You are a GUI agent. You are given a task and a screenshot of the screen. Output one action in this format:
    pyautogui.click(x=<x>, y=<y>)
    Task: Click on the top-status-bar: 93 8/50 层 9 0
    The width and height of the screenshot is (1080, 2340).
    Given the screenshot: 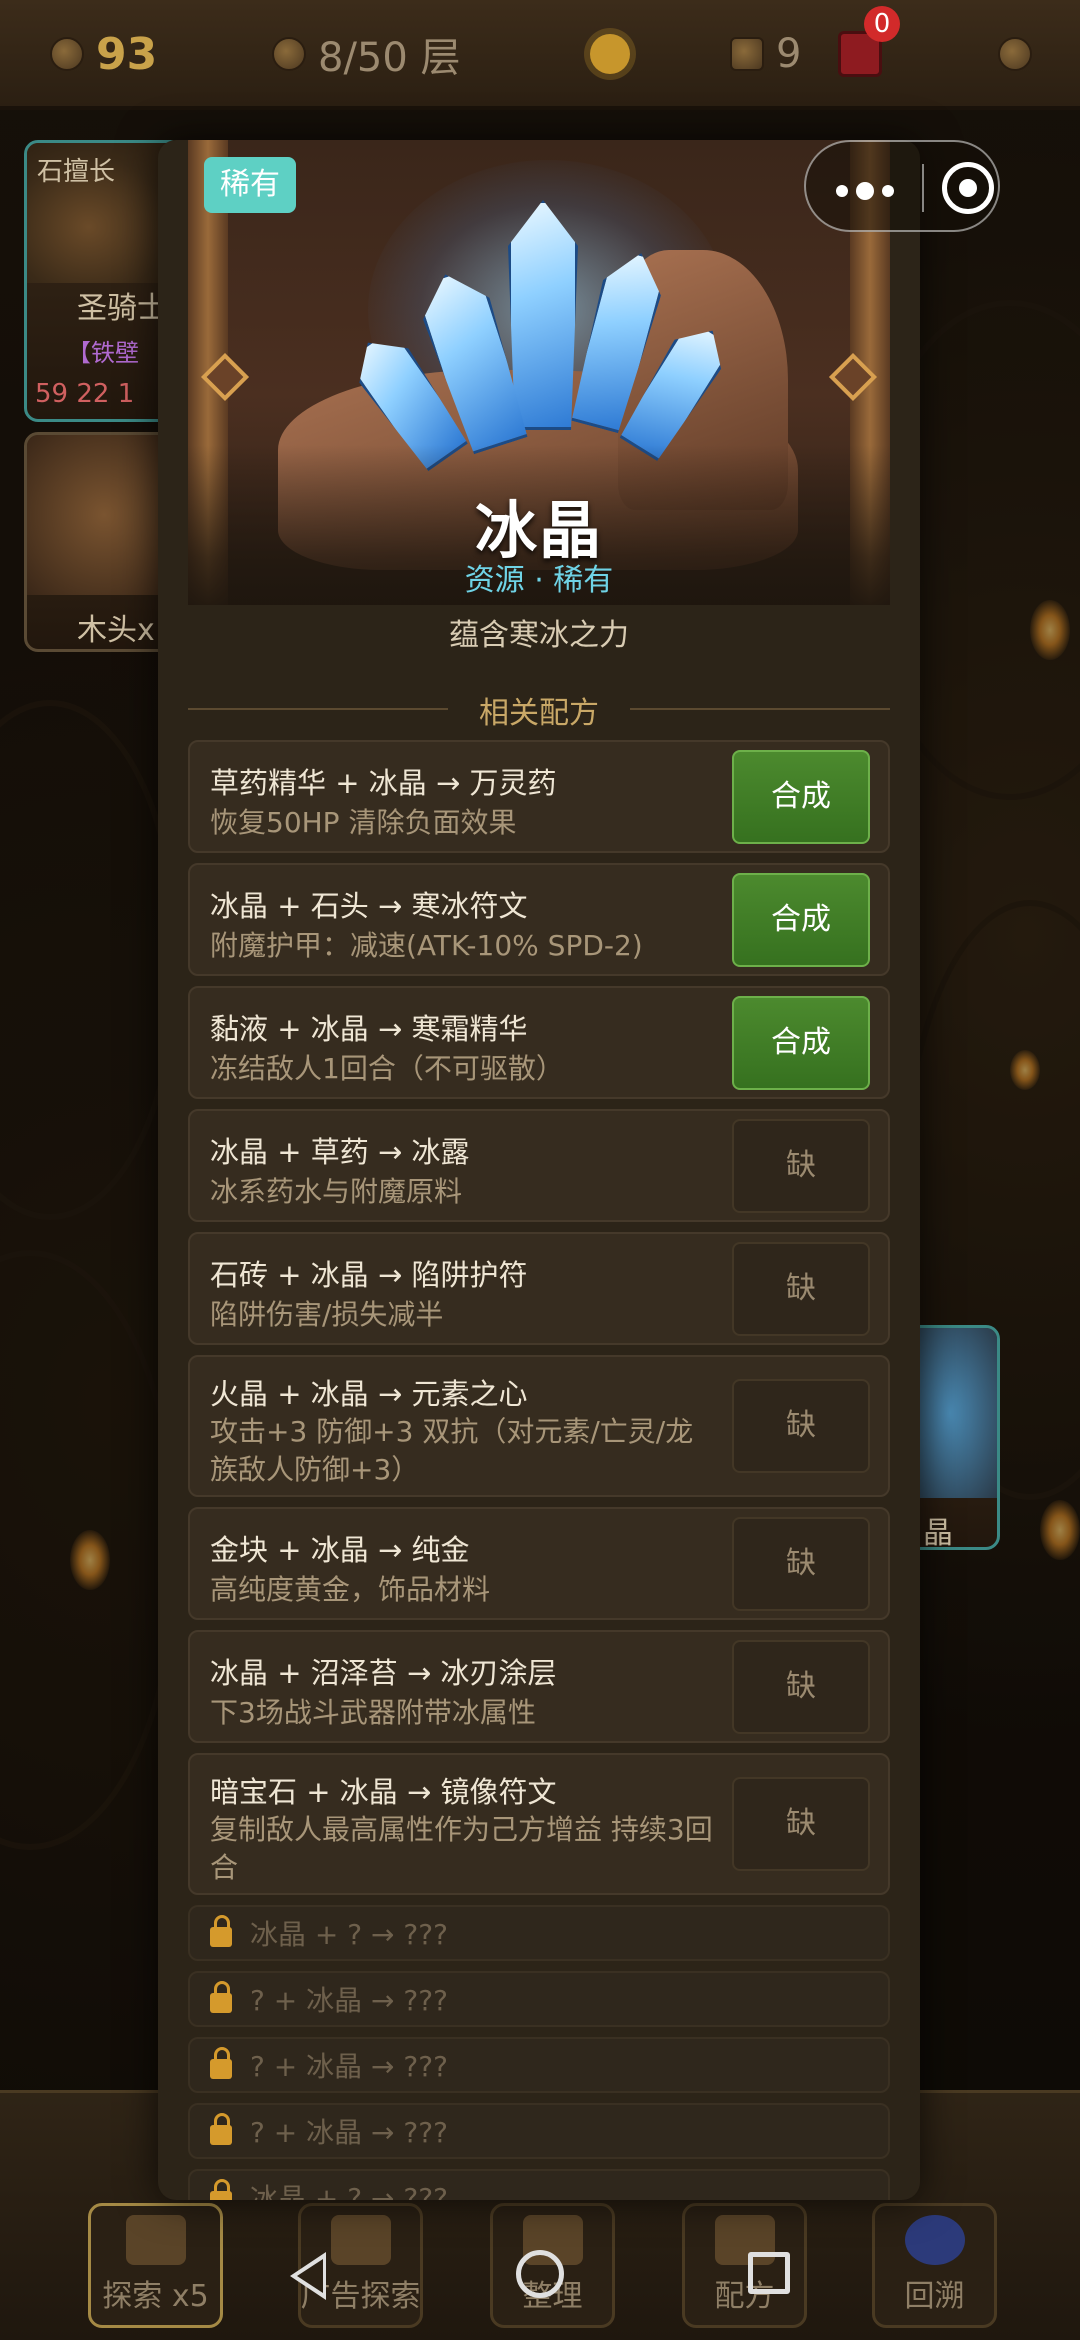 What is the action you would take?
    pyautogui.click(x=540, y=55)
    